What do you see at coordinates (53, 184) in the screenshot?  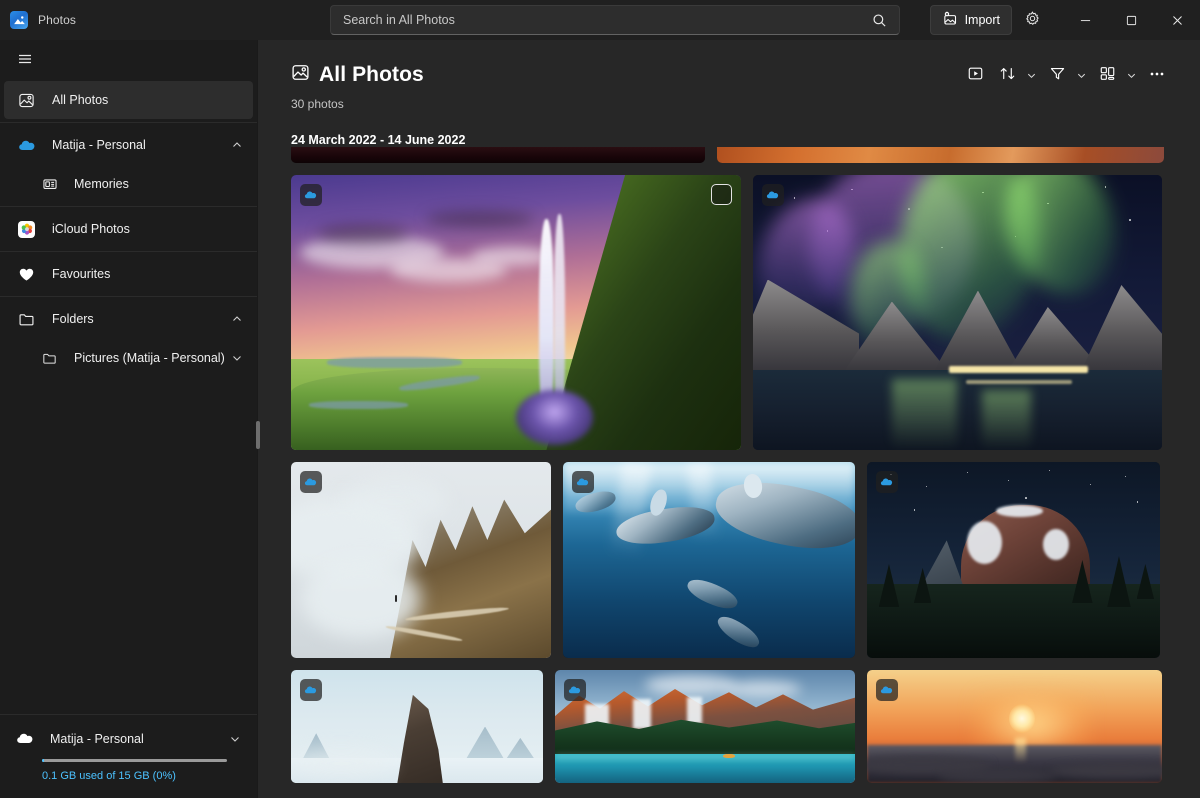 I see `memories-icon` at bounding box center [53, 184].